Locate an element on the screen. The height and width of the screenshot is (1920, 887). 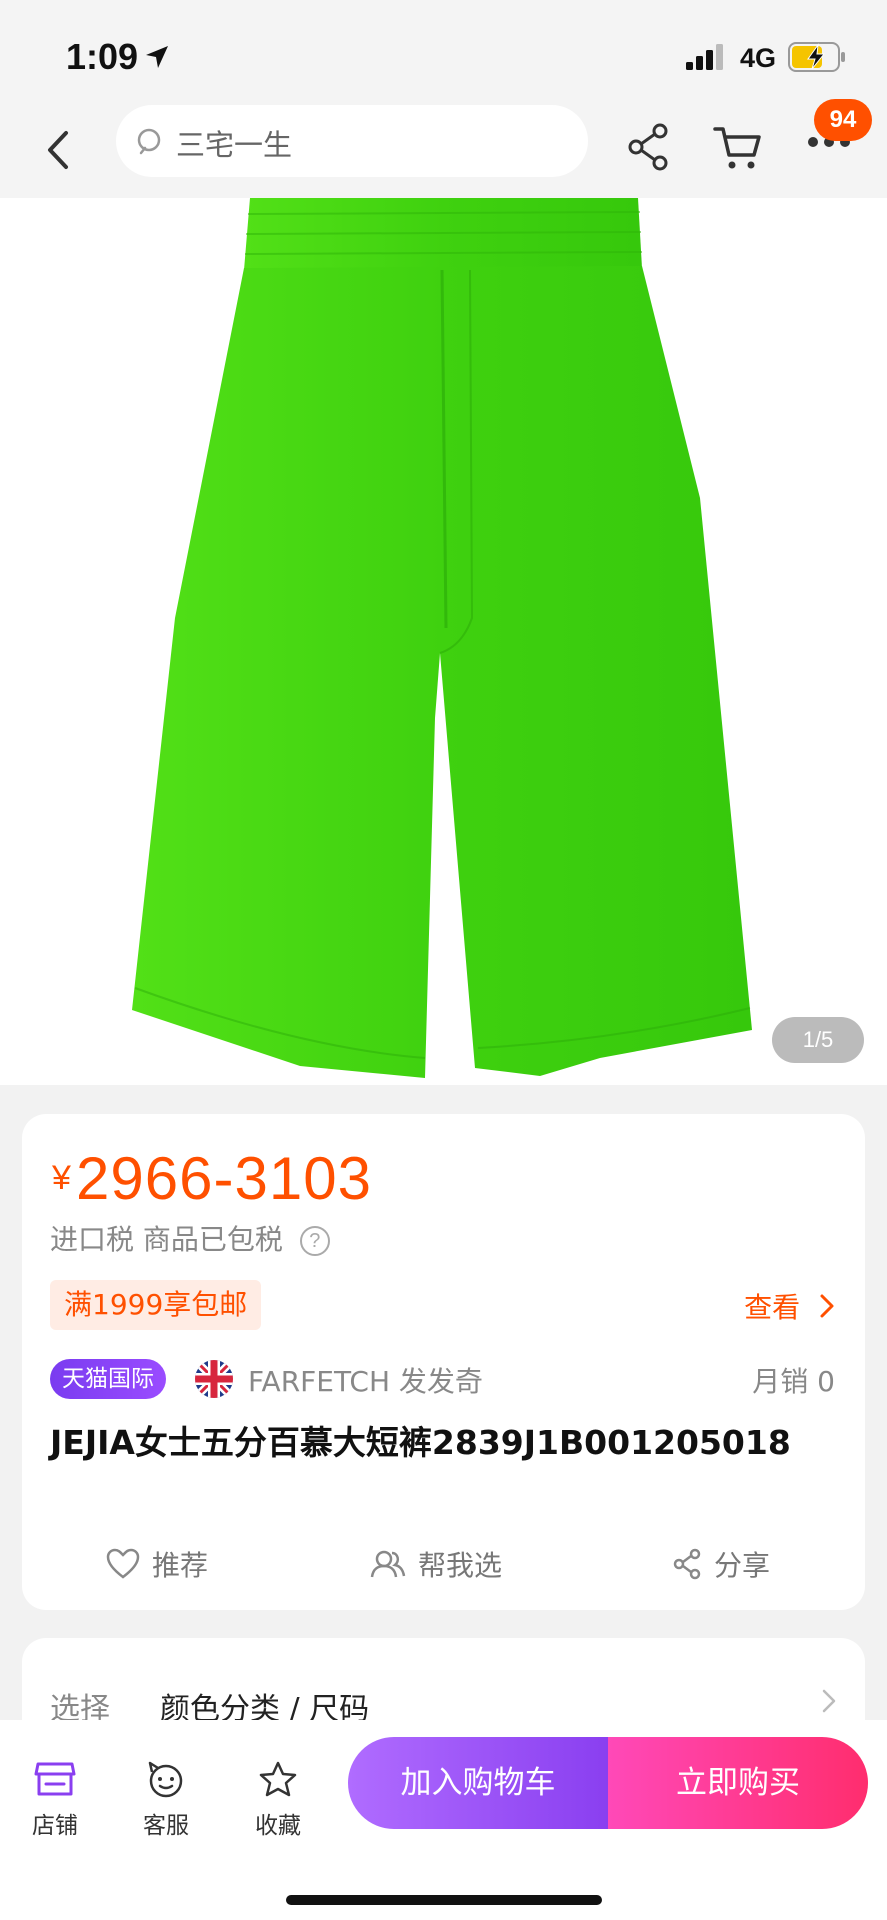
tax-info: 进口税 商品已包税 ? is located at coordinates (190, 1238).